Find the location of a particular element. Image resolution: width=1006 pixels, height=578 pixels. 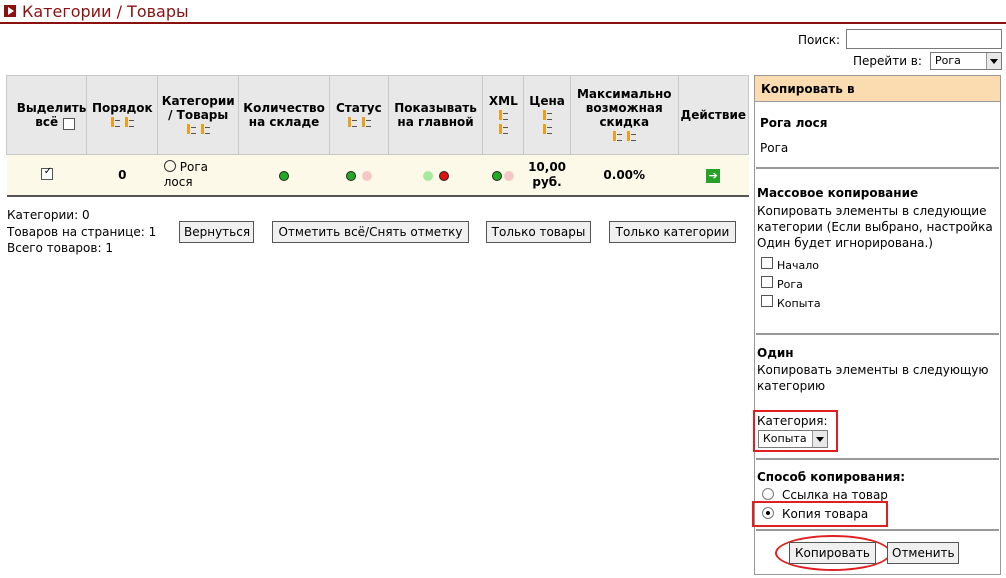

goto-label: Перейти в: is located at coordinates (887, 61).